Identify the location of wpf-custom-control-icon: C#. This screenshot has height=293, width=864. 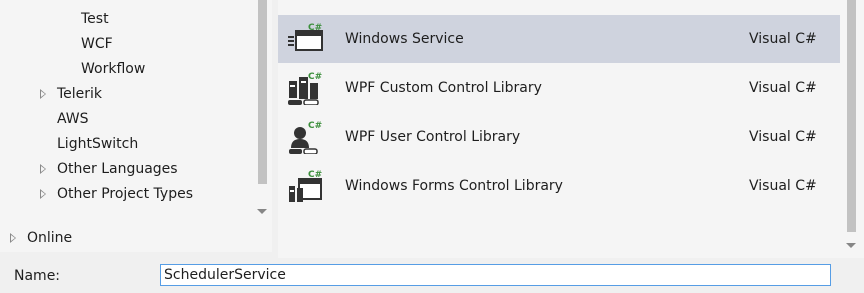
(305, 88).